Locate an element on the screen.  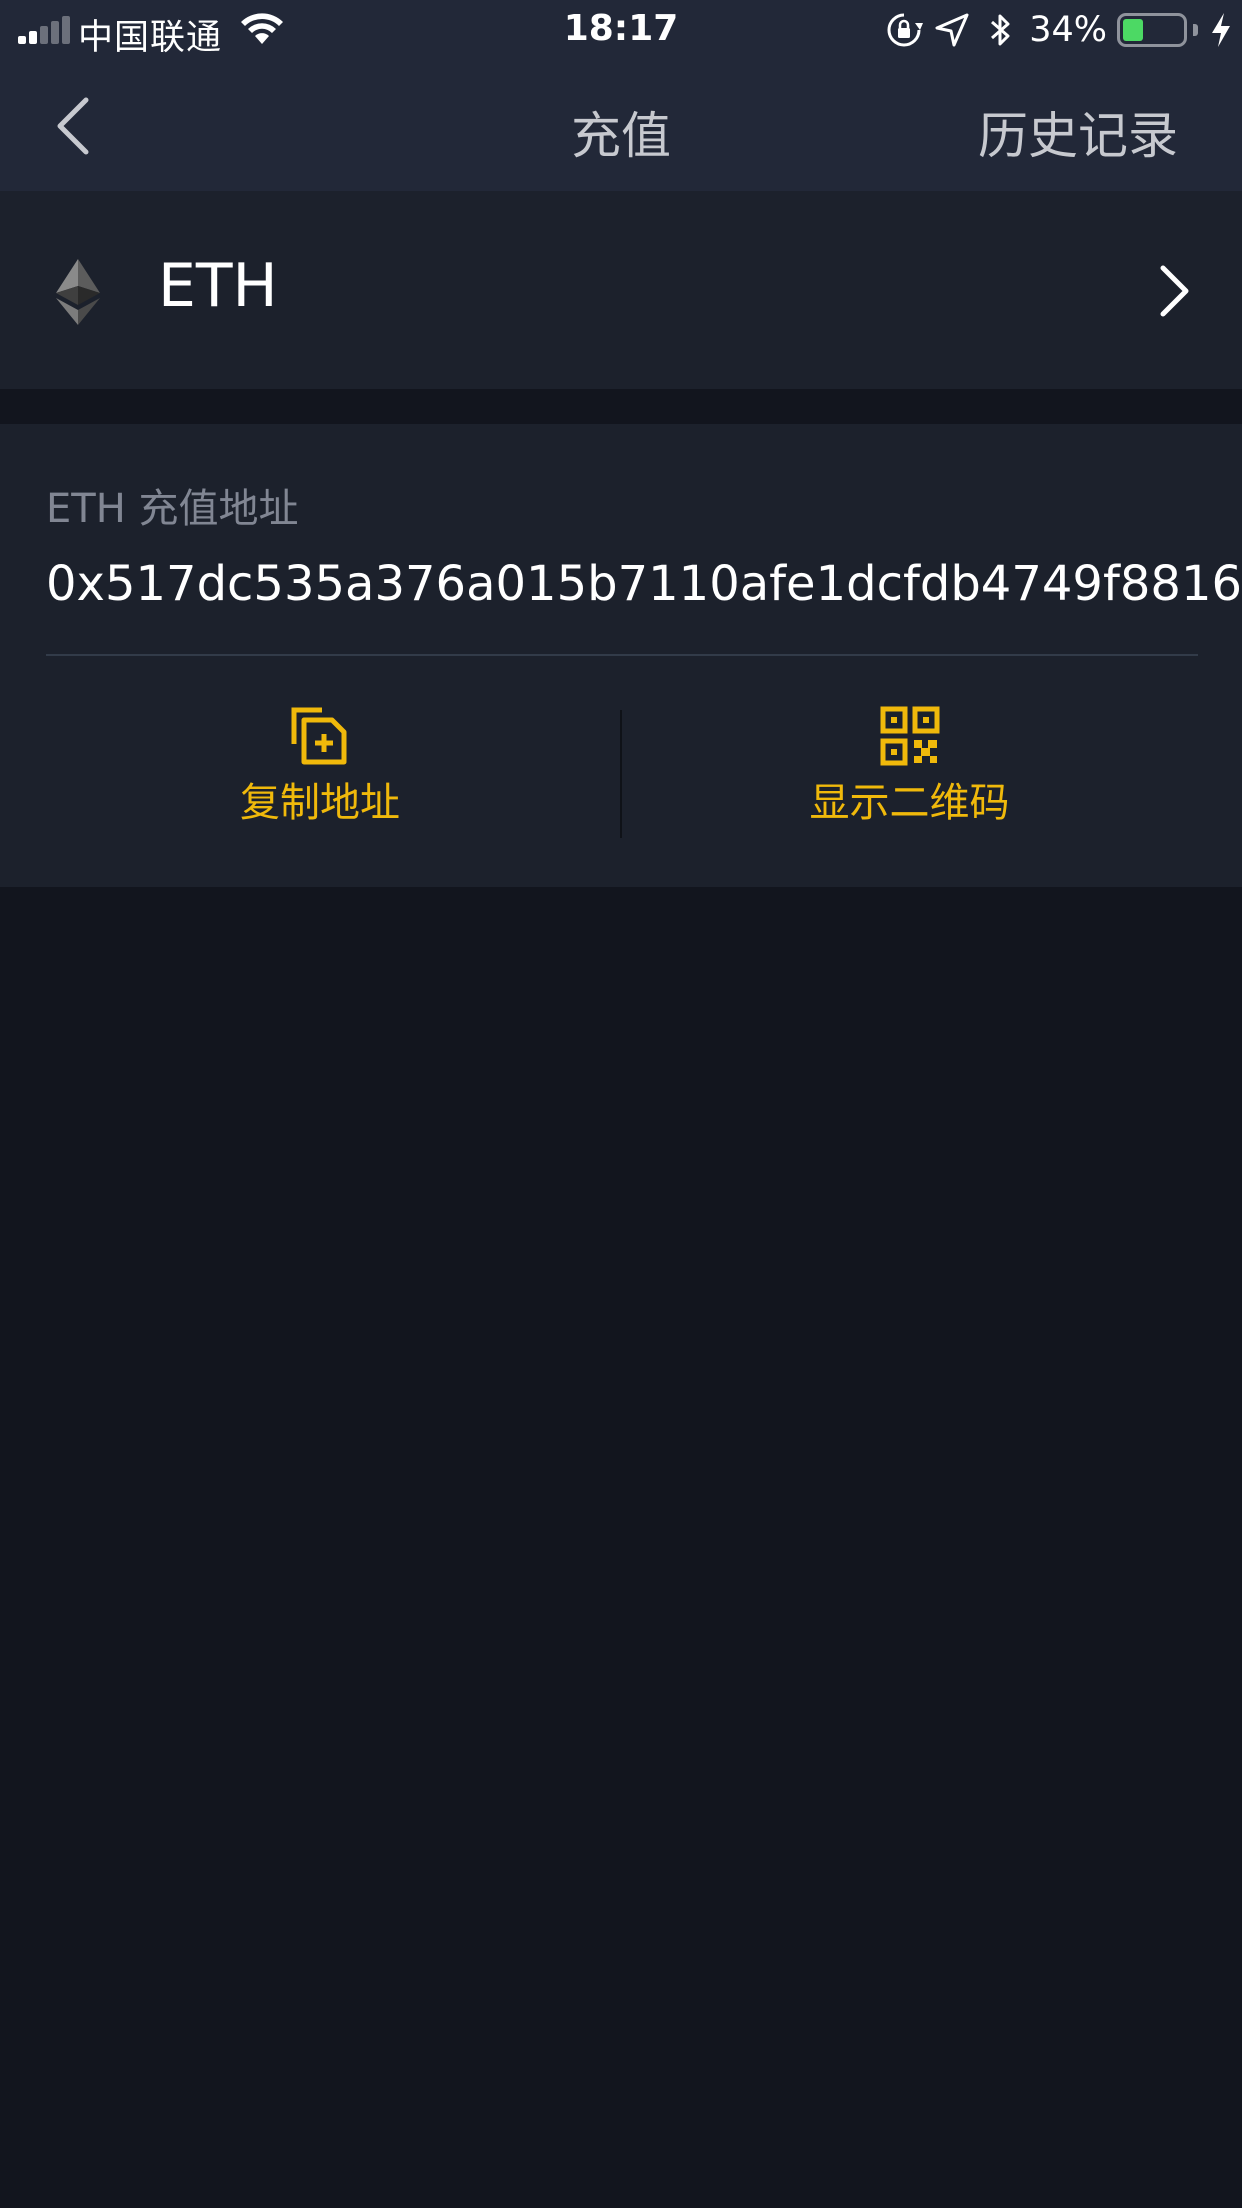
show-qr-button: 显示二维码 is located at coordinates (909, 772).